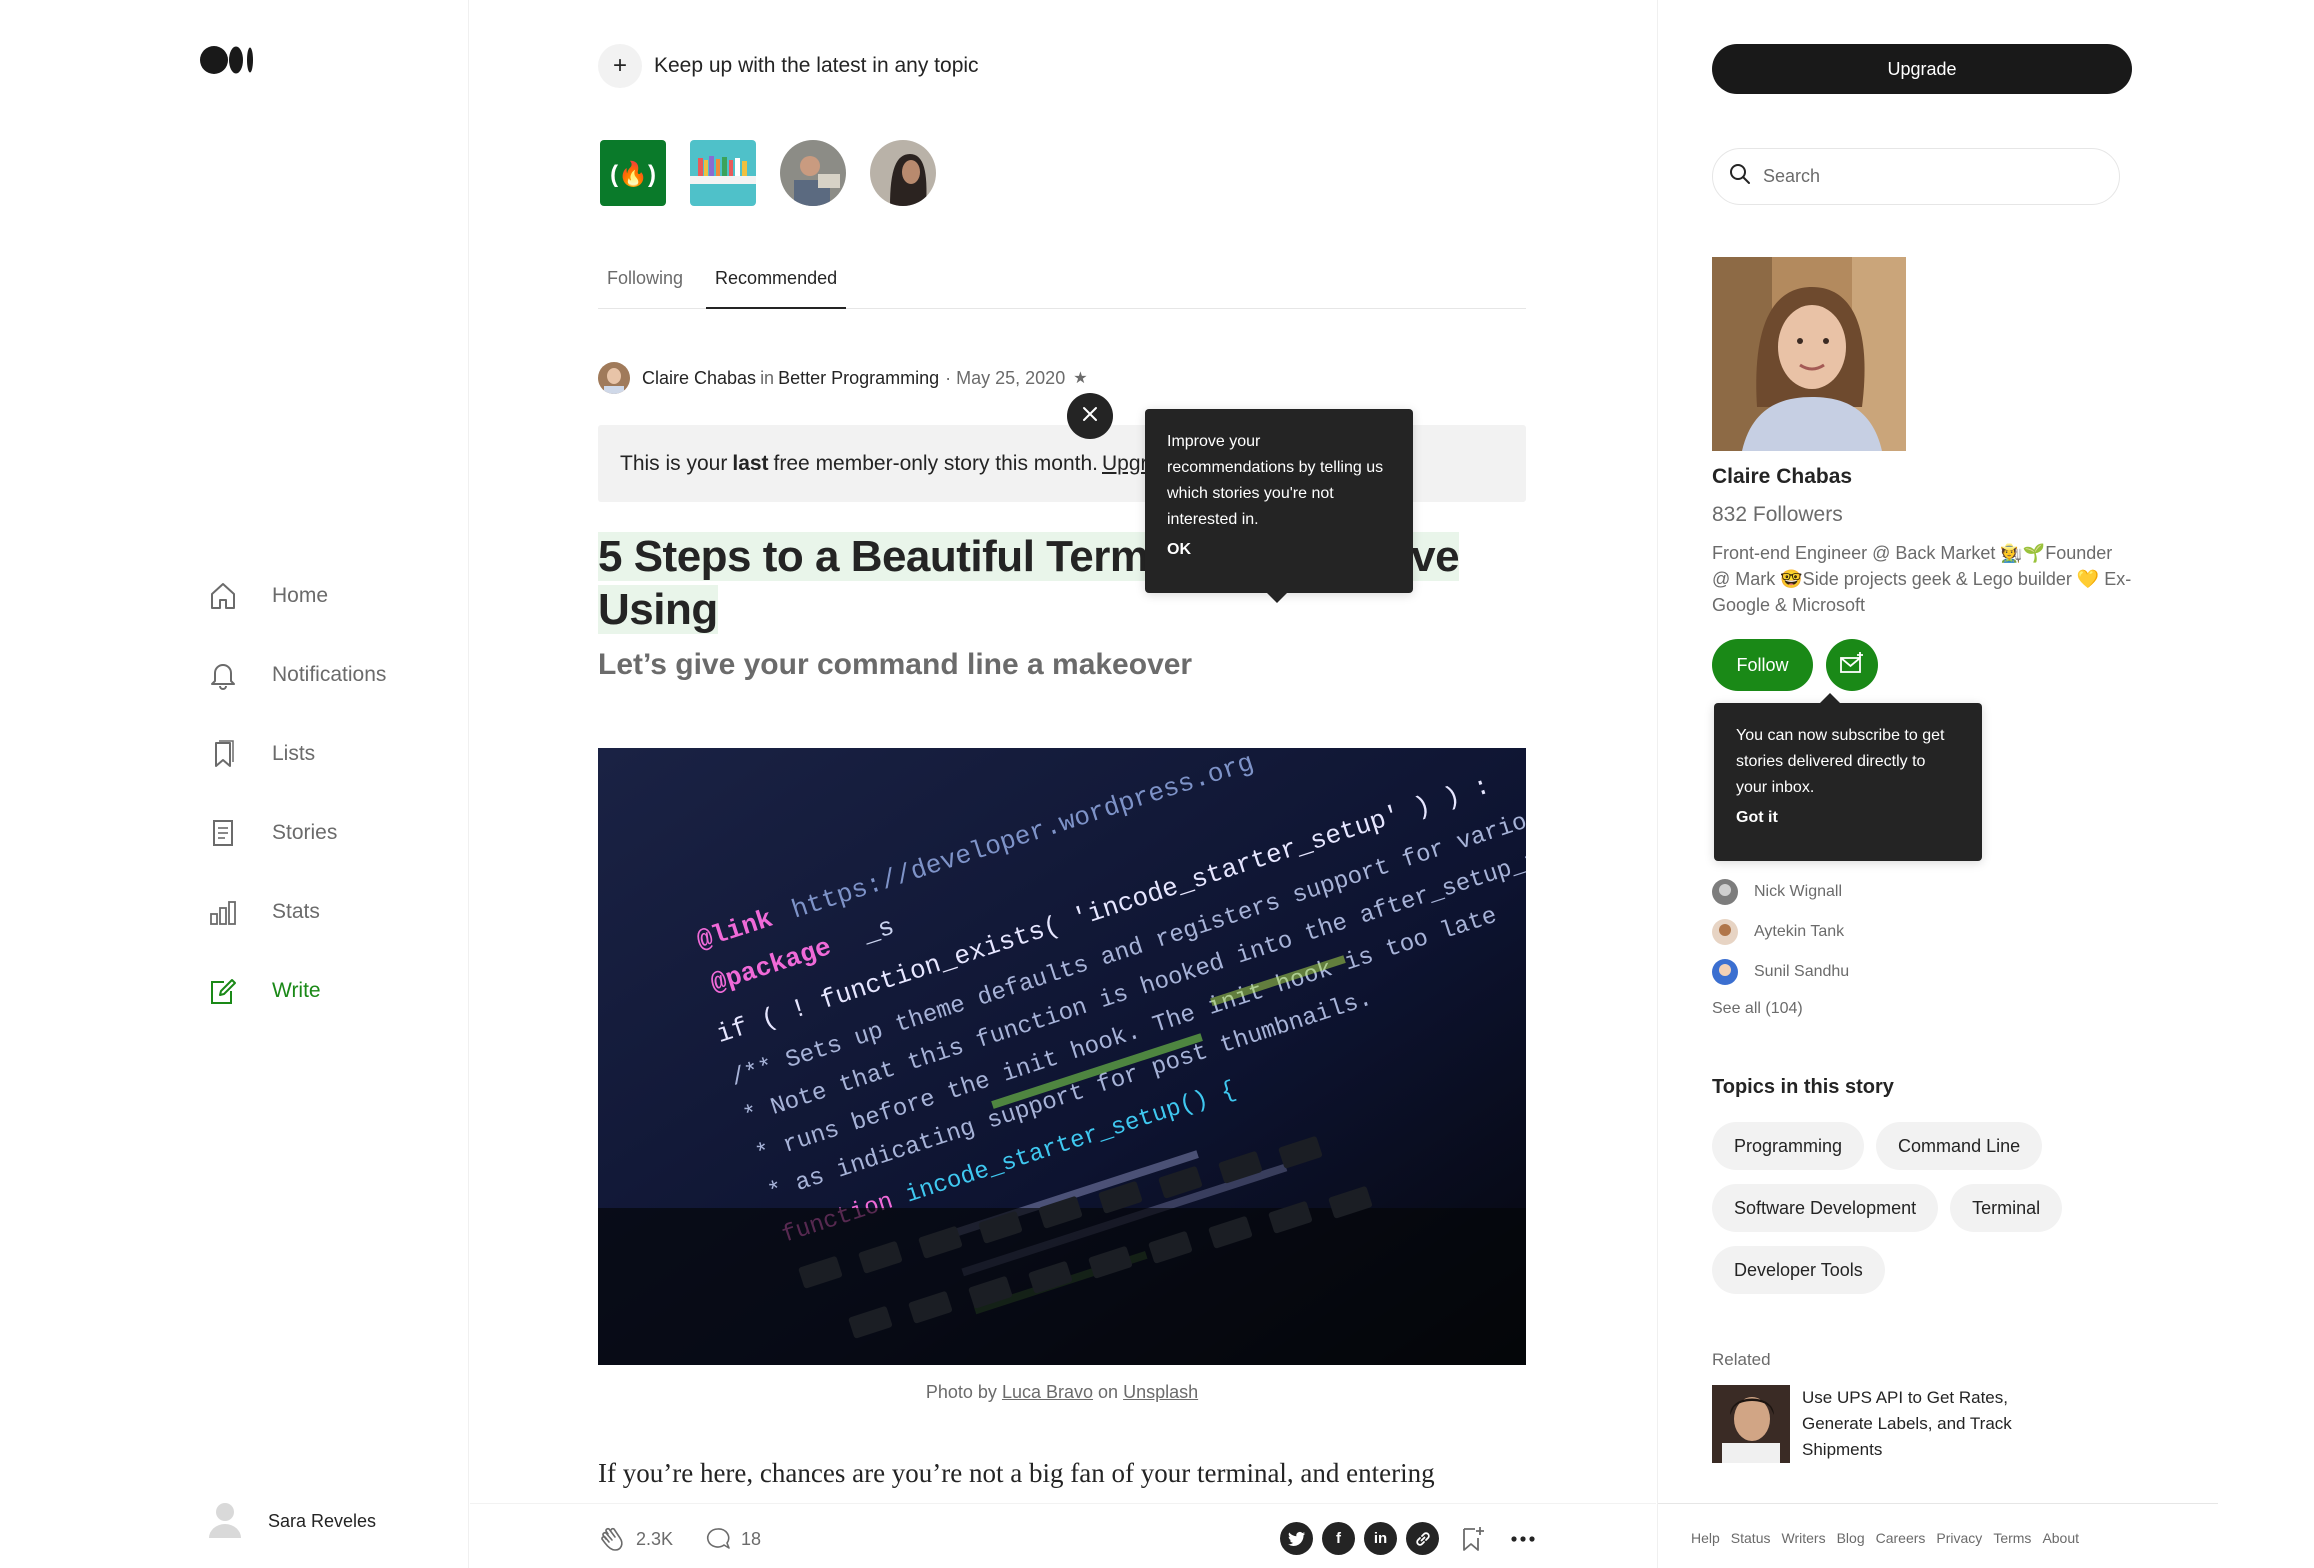  Describe the element at coordinates (1047, 1392) in the screenshot. I see `caption-author-link: Luca Bravo` at that location.